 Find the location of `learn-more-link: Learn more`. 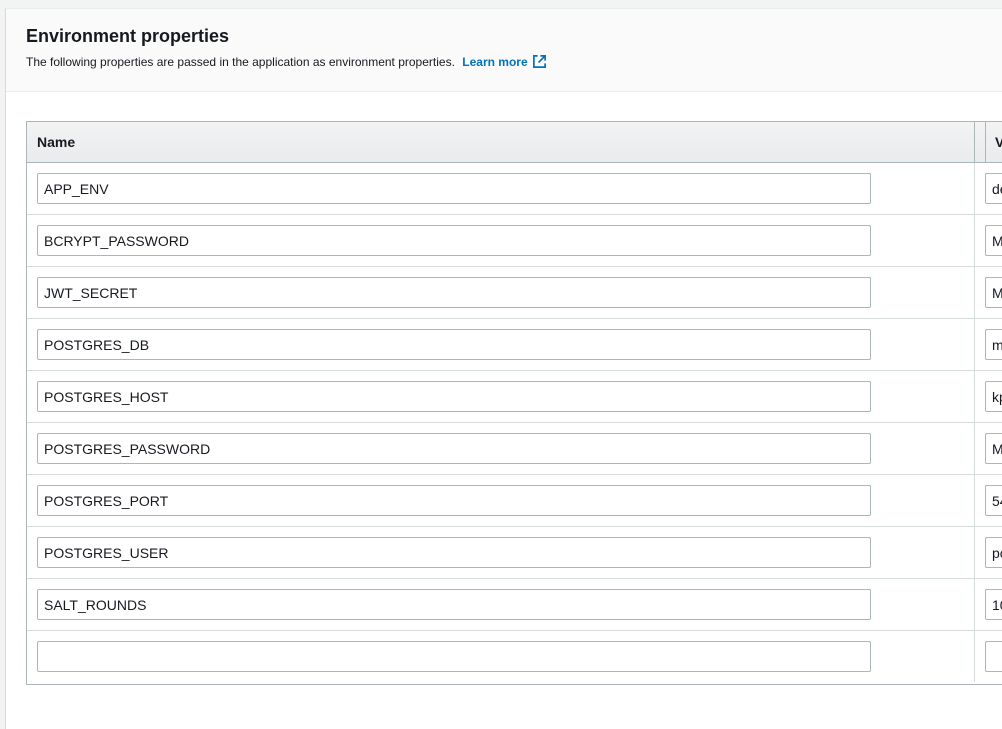

learn-more-link: Learn more is located at coordinates (504, 62).